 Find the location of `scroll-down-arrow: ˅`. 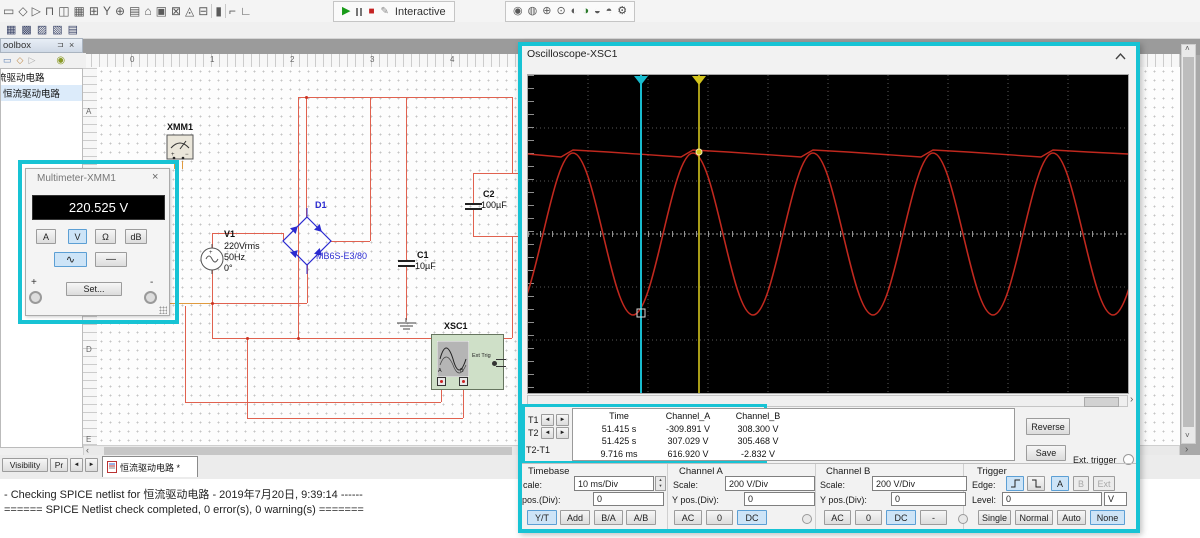

scroll-down-arrow: ˅ is located at coordinates (1187, 435).